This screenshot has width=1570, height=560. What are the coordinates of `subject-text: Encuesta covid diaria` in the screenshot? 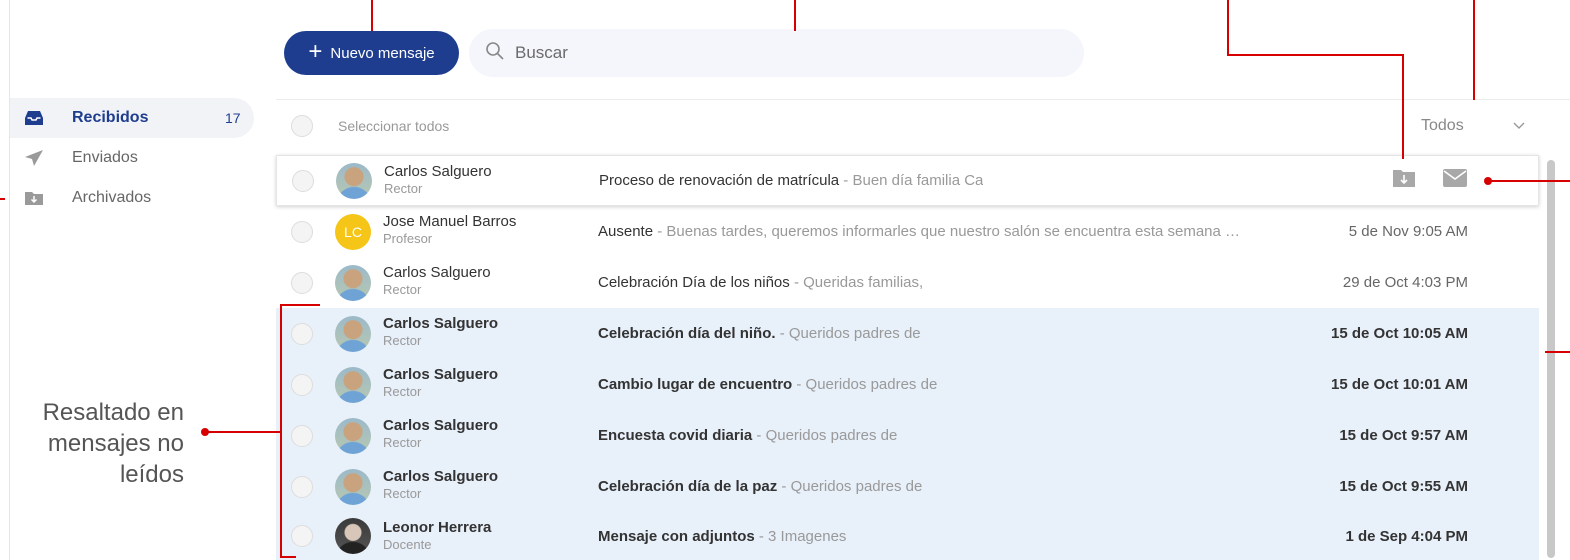 It's located at (675, 435).